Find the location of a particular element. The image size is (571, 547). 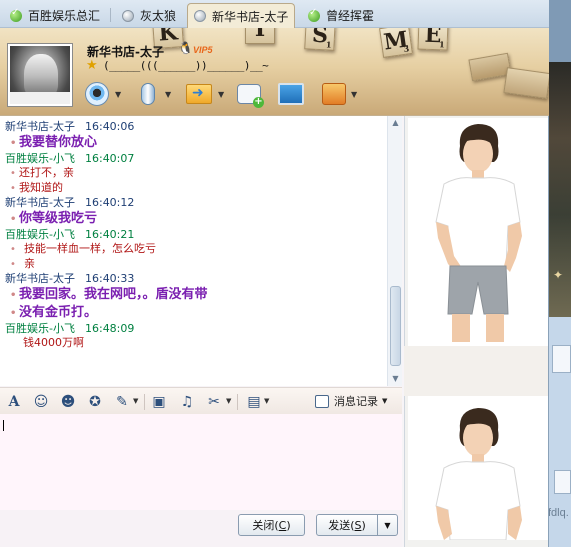

send-options-button: ▼ is located at coordinates (387, 525).